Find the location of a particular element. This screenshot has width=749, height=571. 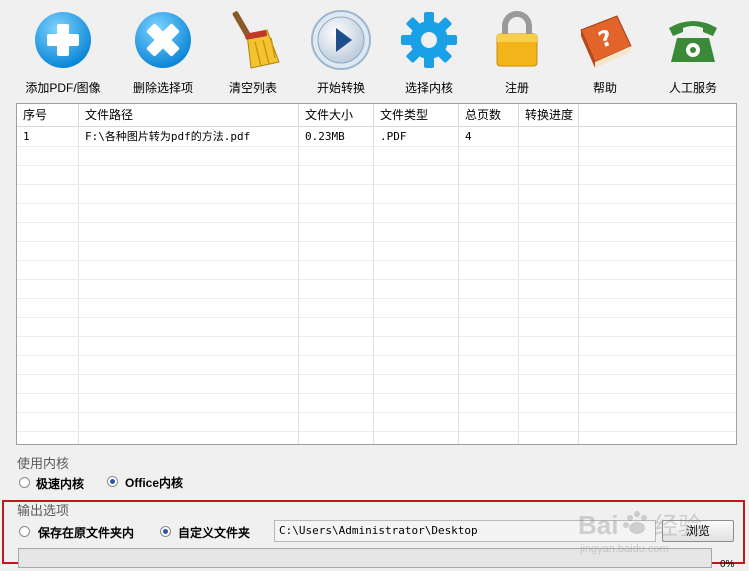

column-header-type: 文件类型 is located at coordinates (416, 115).